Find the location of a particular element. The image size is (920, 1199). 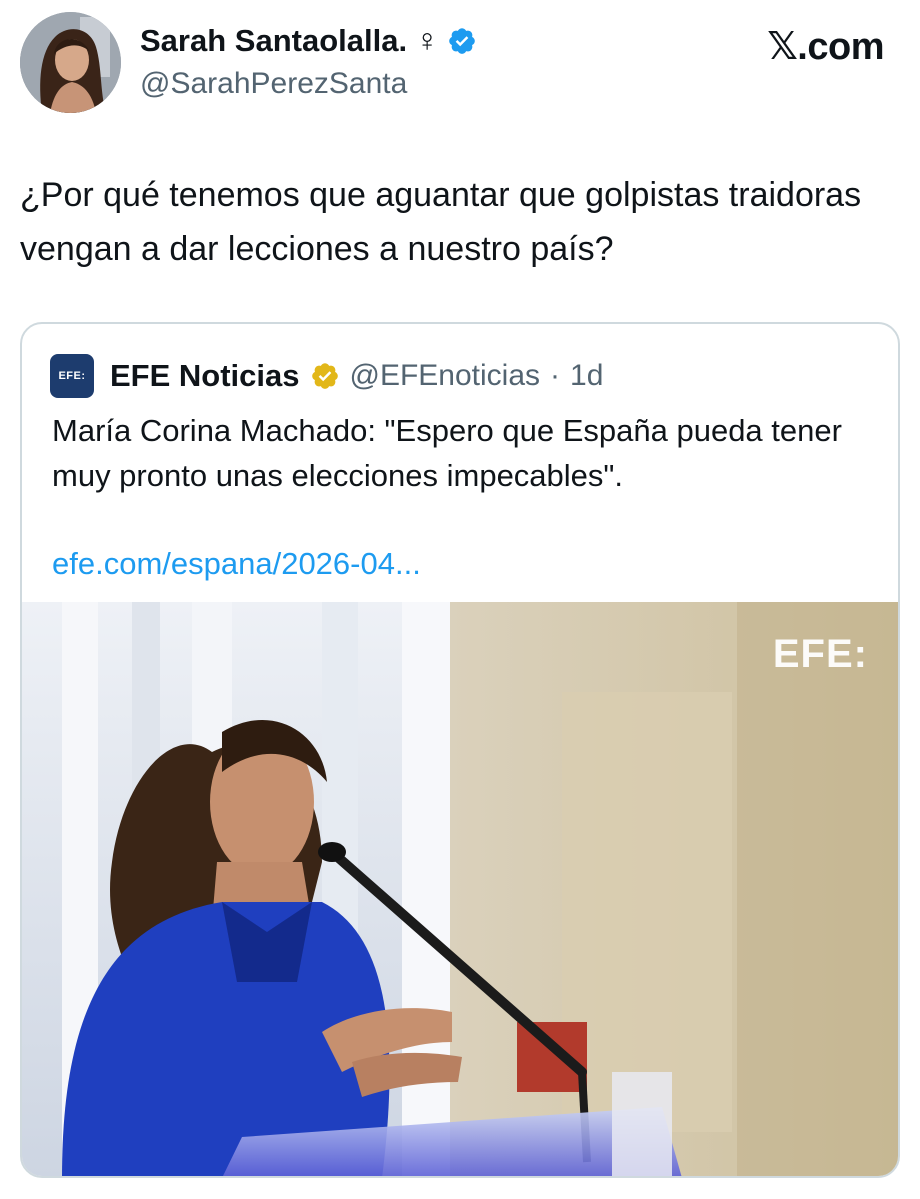

x-brand-logo: 𝕏.com is located at coordinates (825, 47).